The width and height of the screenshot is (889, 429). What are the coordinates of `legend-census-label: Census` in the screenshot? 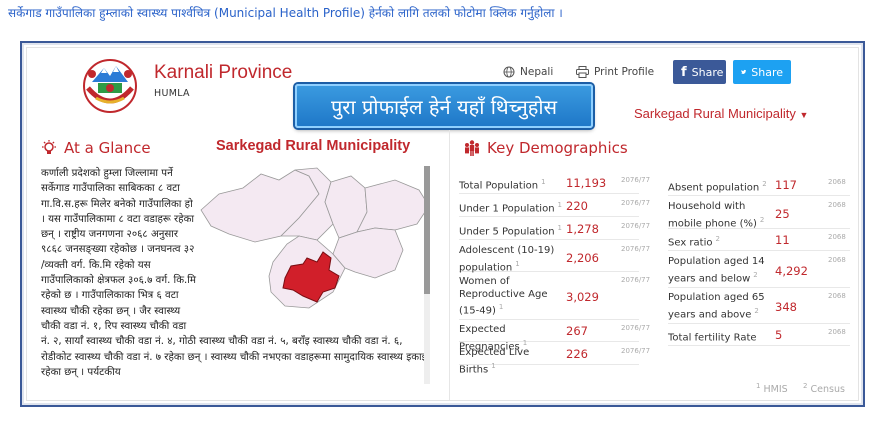 It's located at (827, 390).